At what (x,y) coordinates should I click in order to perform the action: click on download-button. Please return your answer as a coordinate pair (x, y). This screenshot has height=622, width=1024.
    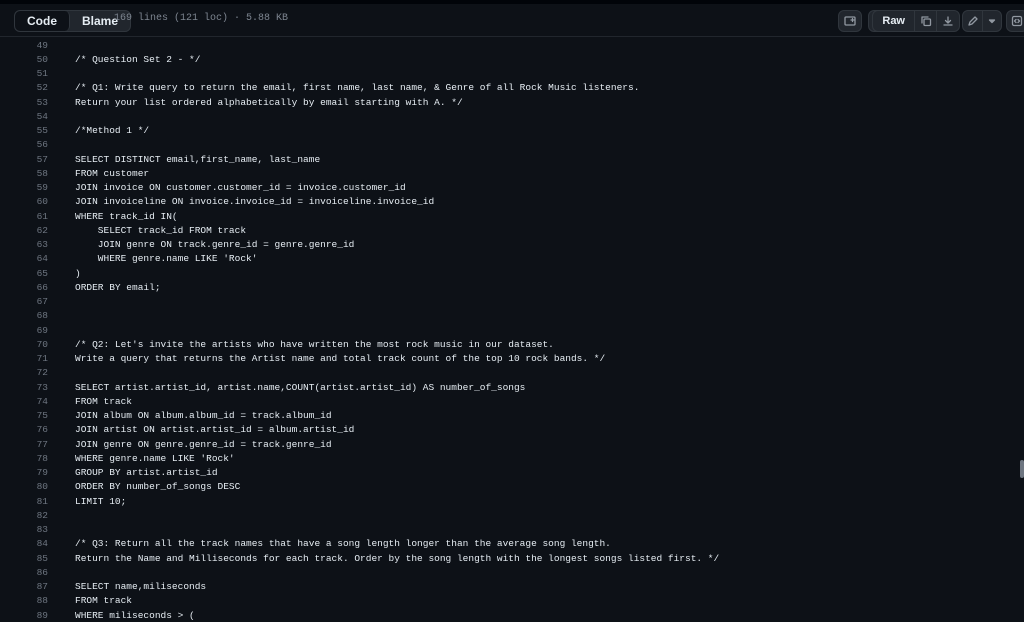
    Looking at the image, I should click on (948, 21).